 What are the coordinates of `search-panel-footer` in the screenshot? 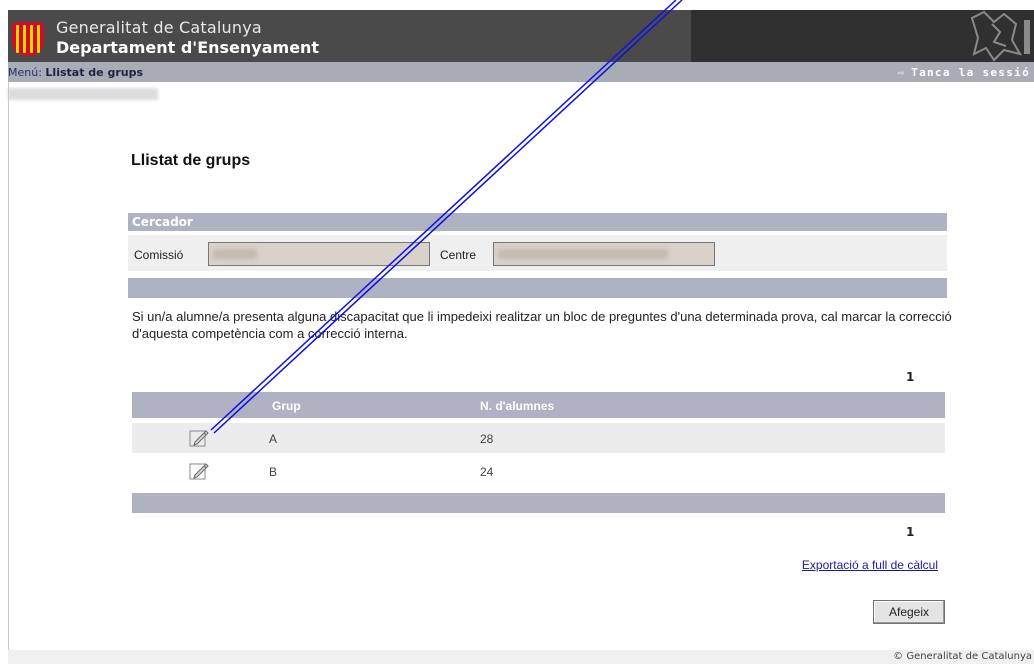 It's located at (537, 288).